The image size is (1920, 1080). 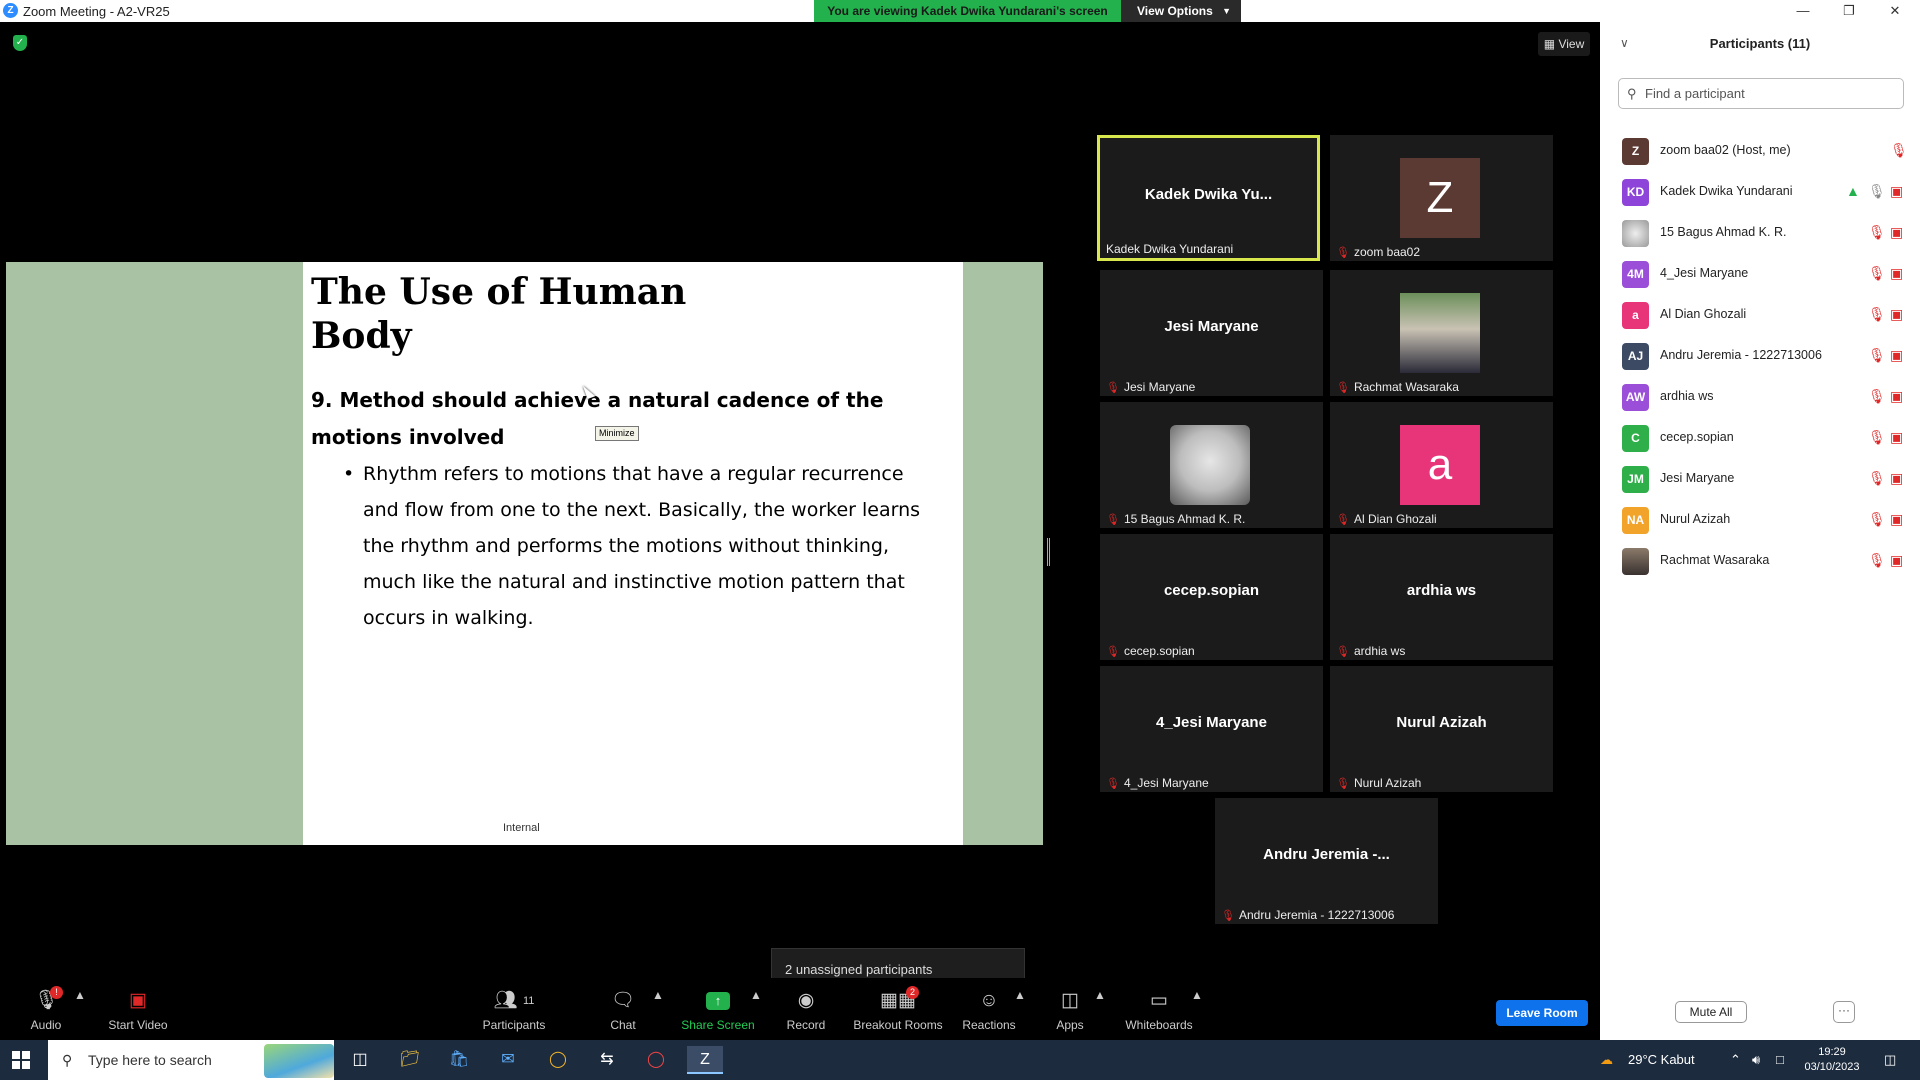 I want to click on participant-row: JM Jesi Maryane 🎙︎ ▣, so click(x=1760, y=479).